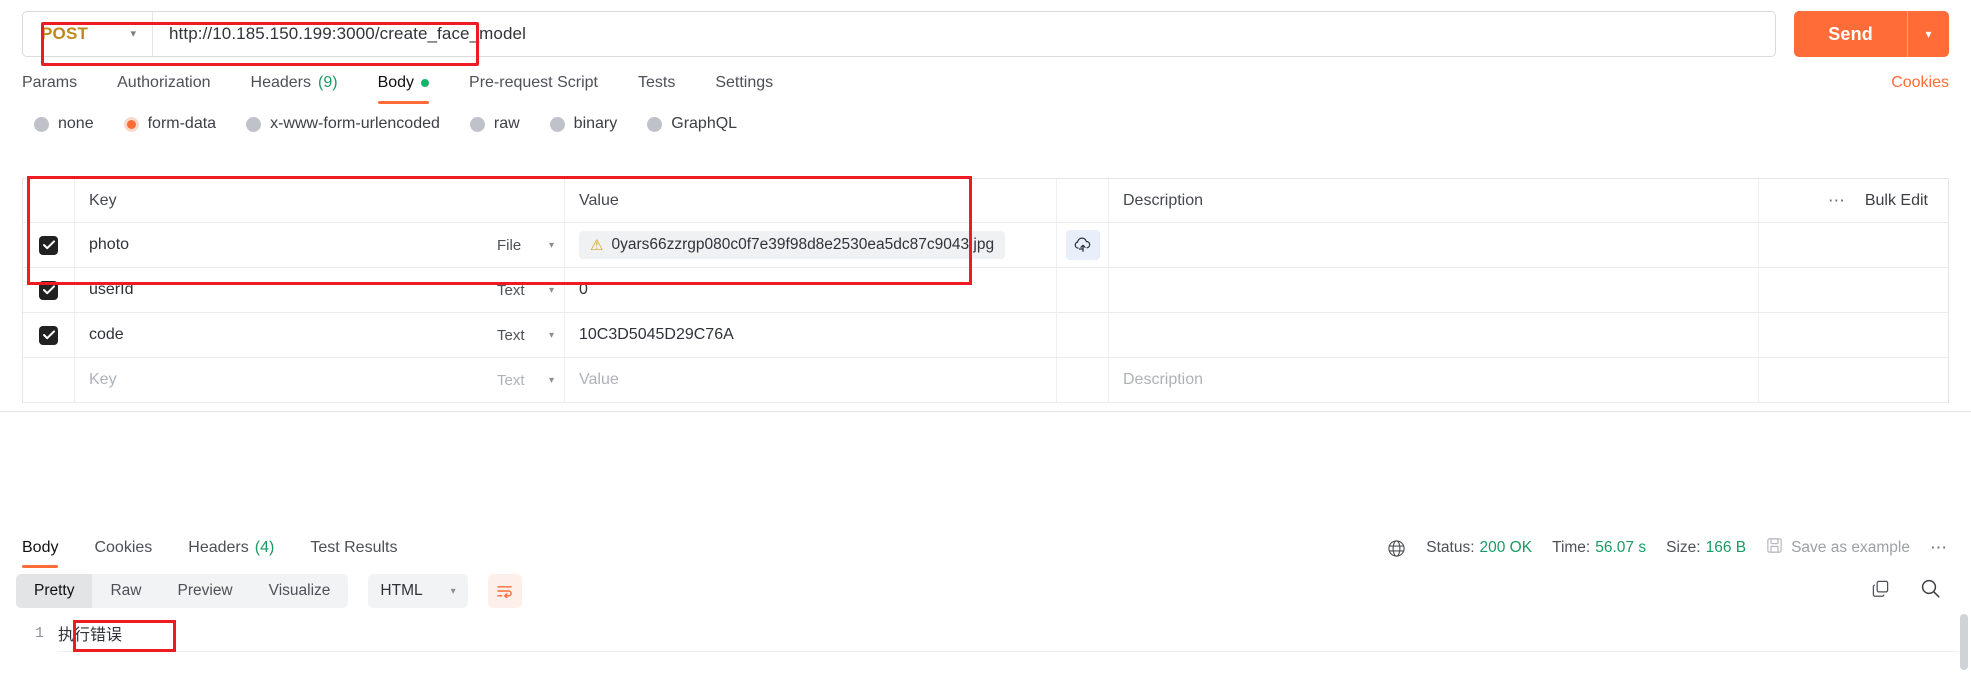 The height and width of the screenshot is (678, 1971). Describe the element at coordinates (103, 200) in the screenshot. I see `header-key-label: Key` at that location.